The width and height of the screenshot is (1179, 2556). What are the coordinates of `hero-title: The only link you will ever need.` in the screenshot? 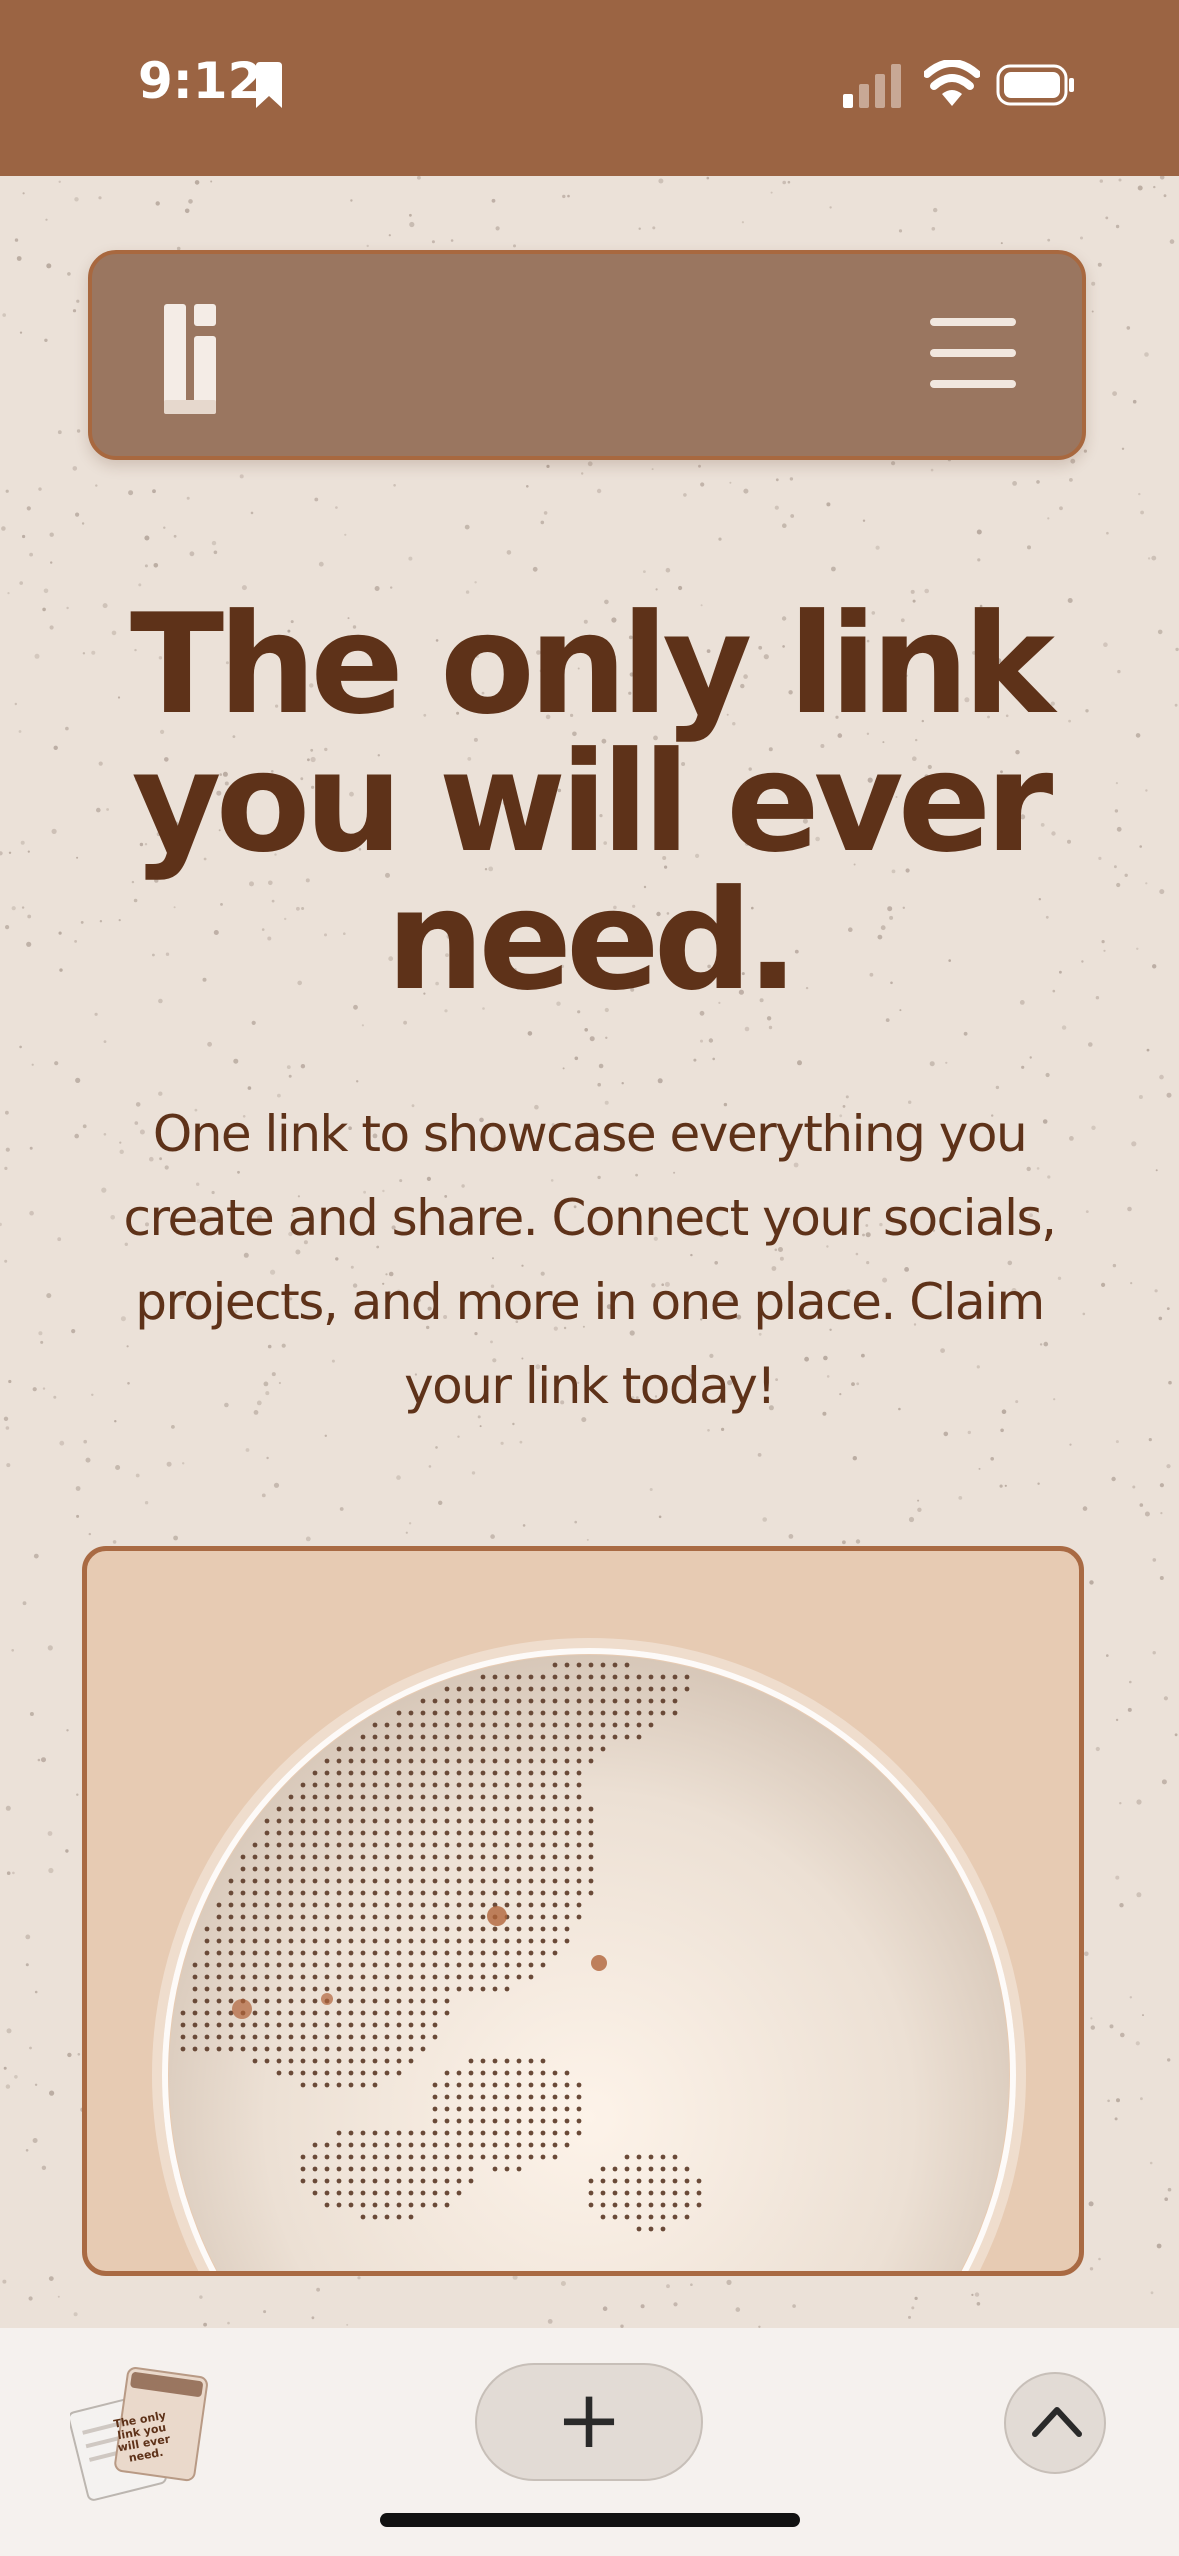 It's located at (592, 802).